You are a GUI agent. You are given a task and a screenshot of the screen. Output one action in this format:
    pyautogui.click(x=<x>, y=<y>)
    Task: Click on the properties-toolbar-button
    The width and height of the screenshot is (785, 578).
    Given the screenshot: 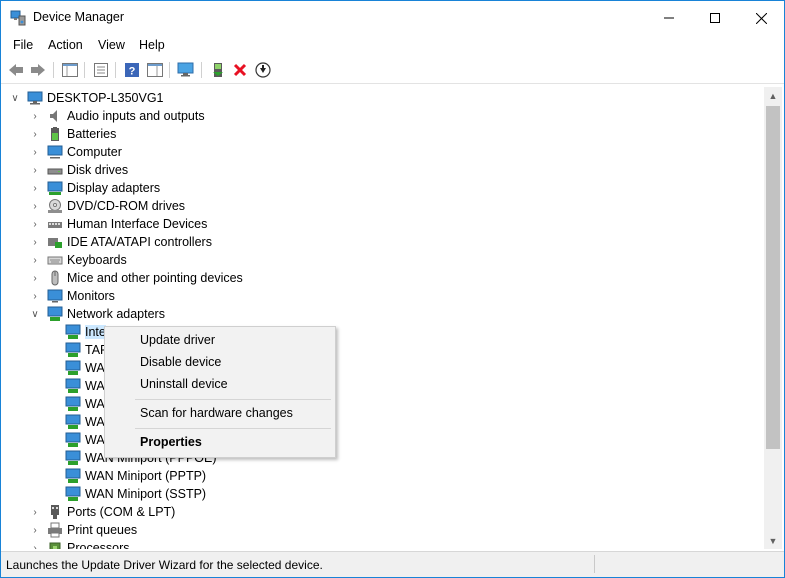 What is the action you would take?
    pyautogui.click(x=101, y=70)
    